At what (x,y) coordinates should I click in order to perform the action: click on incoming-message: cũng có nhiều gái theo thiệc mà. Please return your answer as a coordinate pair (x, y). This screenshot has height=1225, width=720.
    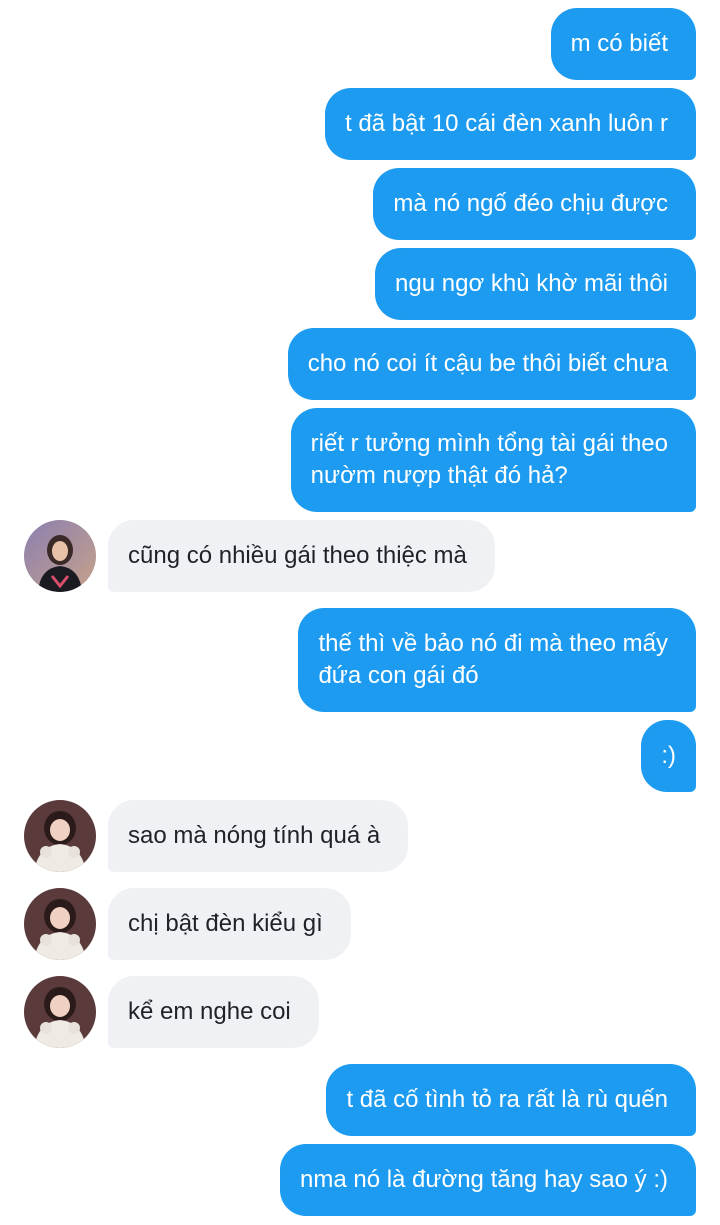
    Looking at the image, I should click on (301, 556).